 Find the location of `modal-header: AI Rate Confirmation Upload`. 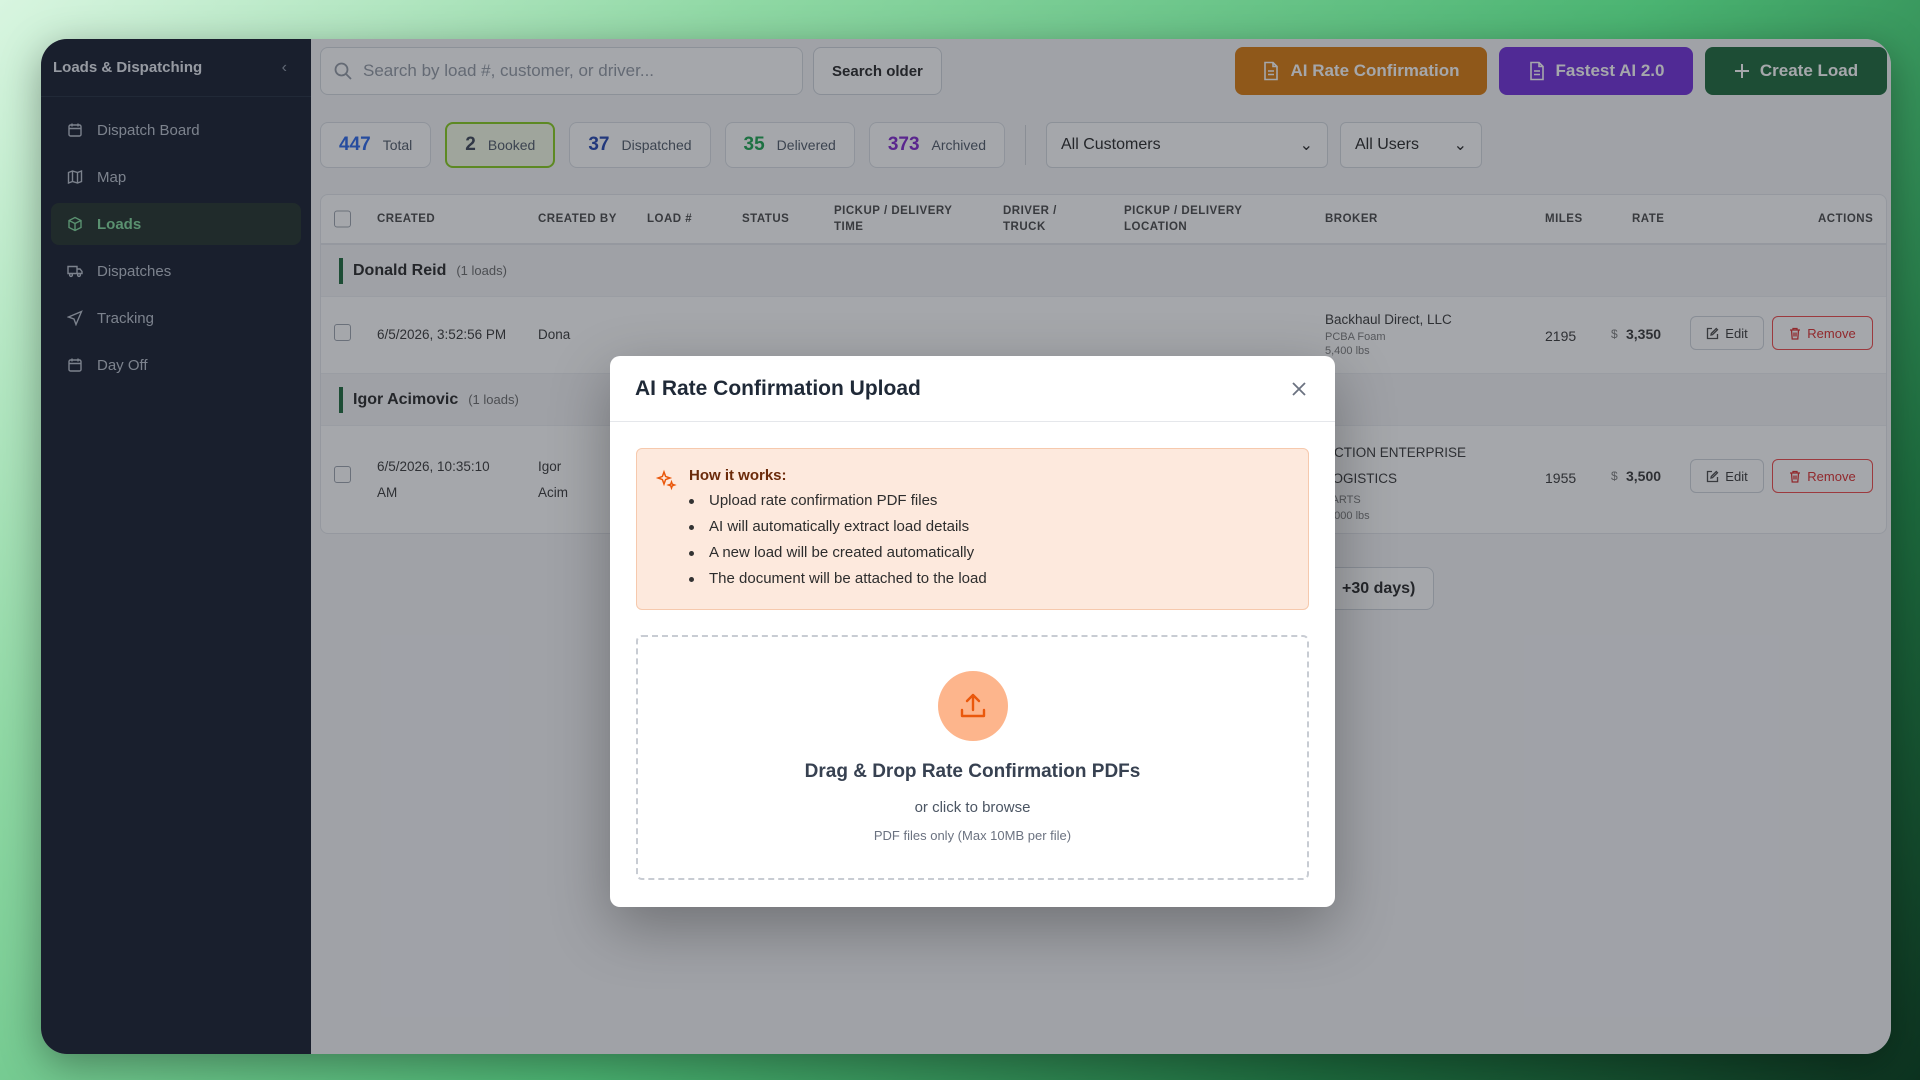

modal-header: AI Rate Confirmation Upload is located at coordinates (972, 389).